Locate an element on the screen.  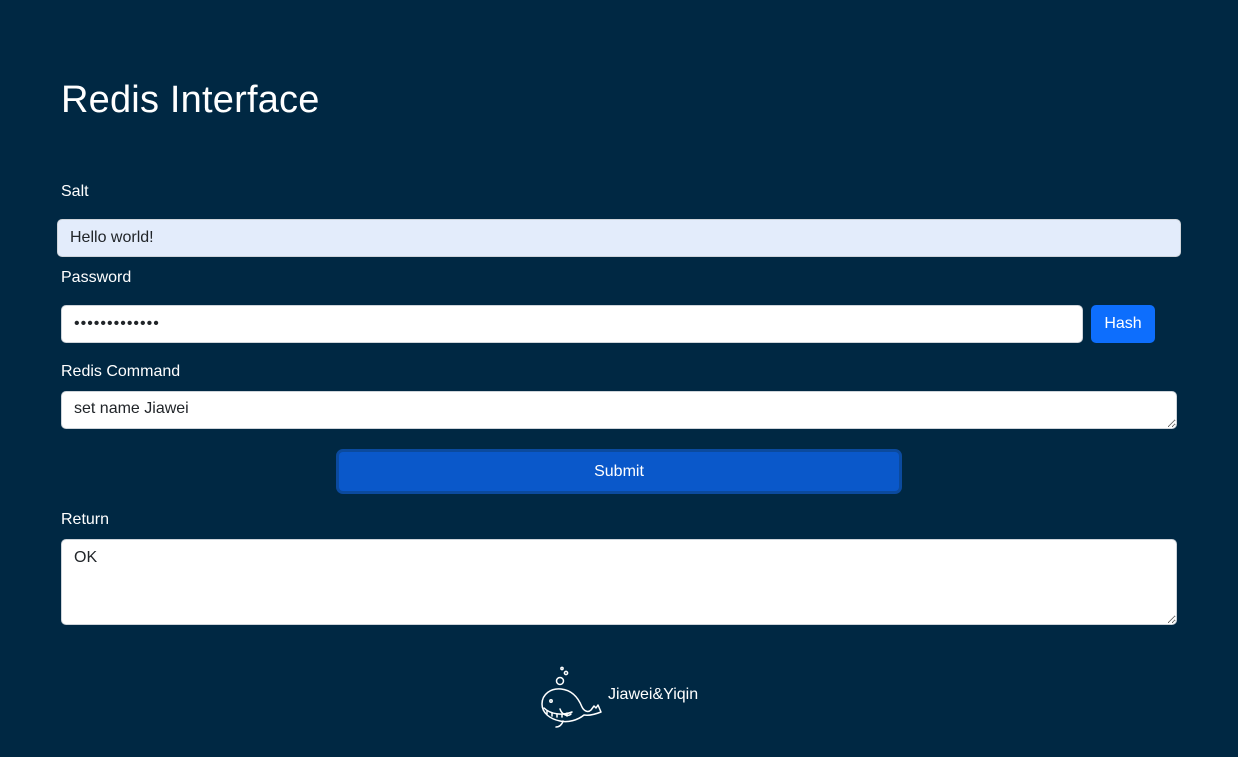
page-title: Redis Interface is located at coordinates (190, 100).